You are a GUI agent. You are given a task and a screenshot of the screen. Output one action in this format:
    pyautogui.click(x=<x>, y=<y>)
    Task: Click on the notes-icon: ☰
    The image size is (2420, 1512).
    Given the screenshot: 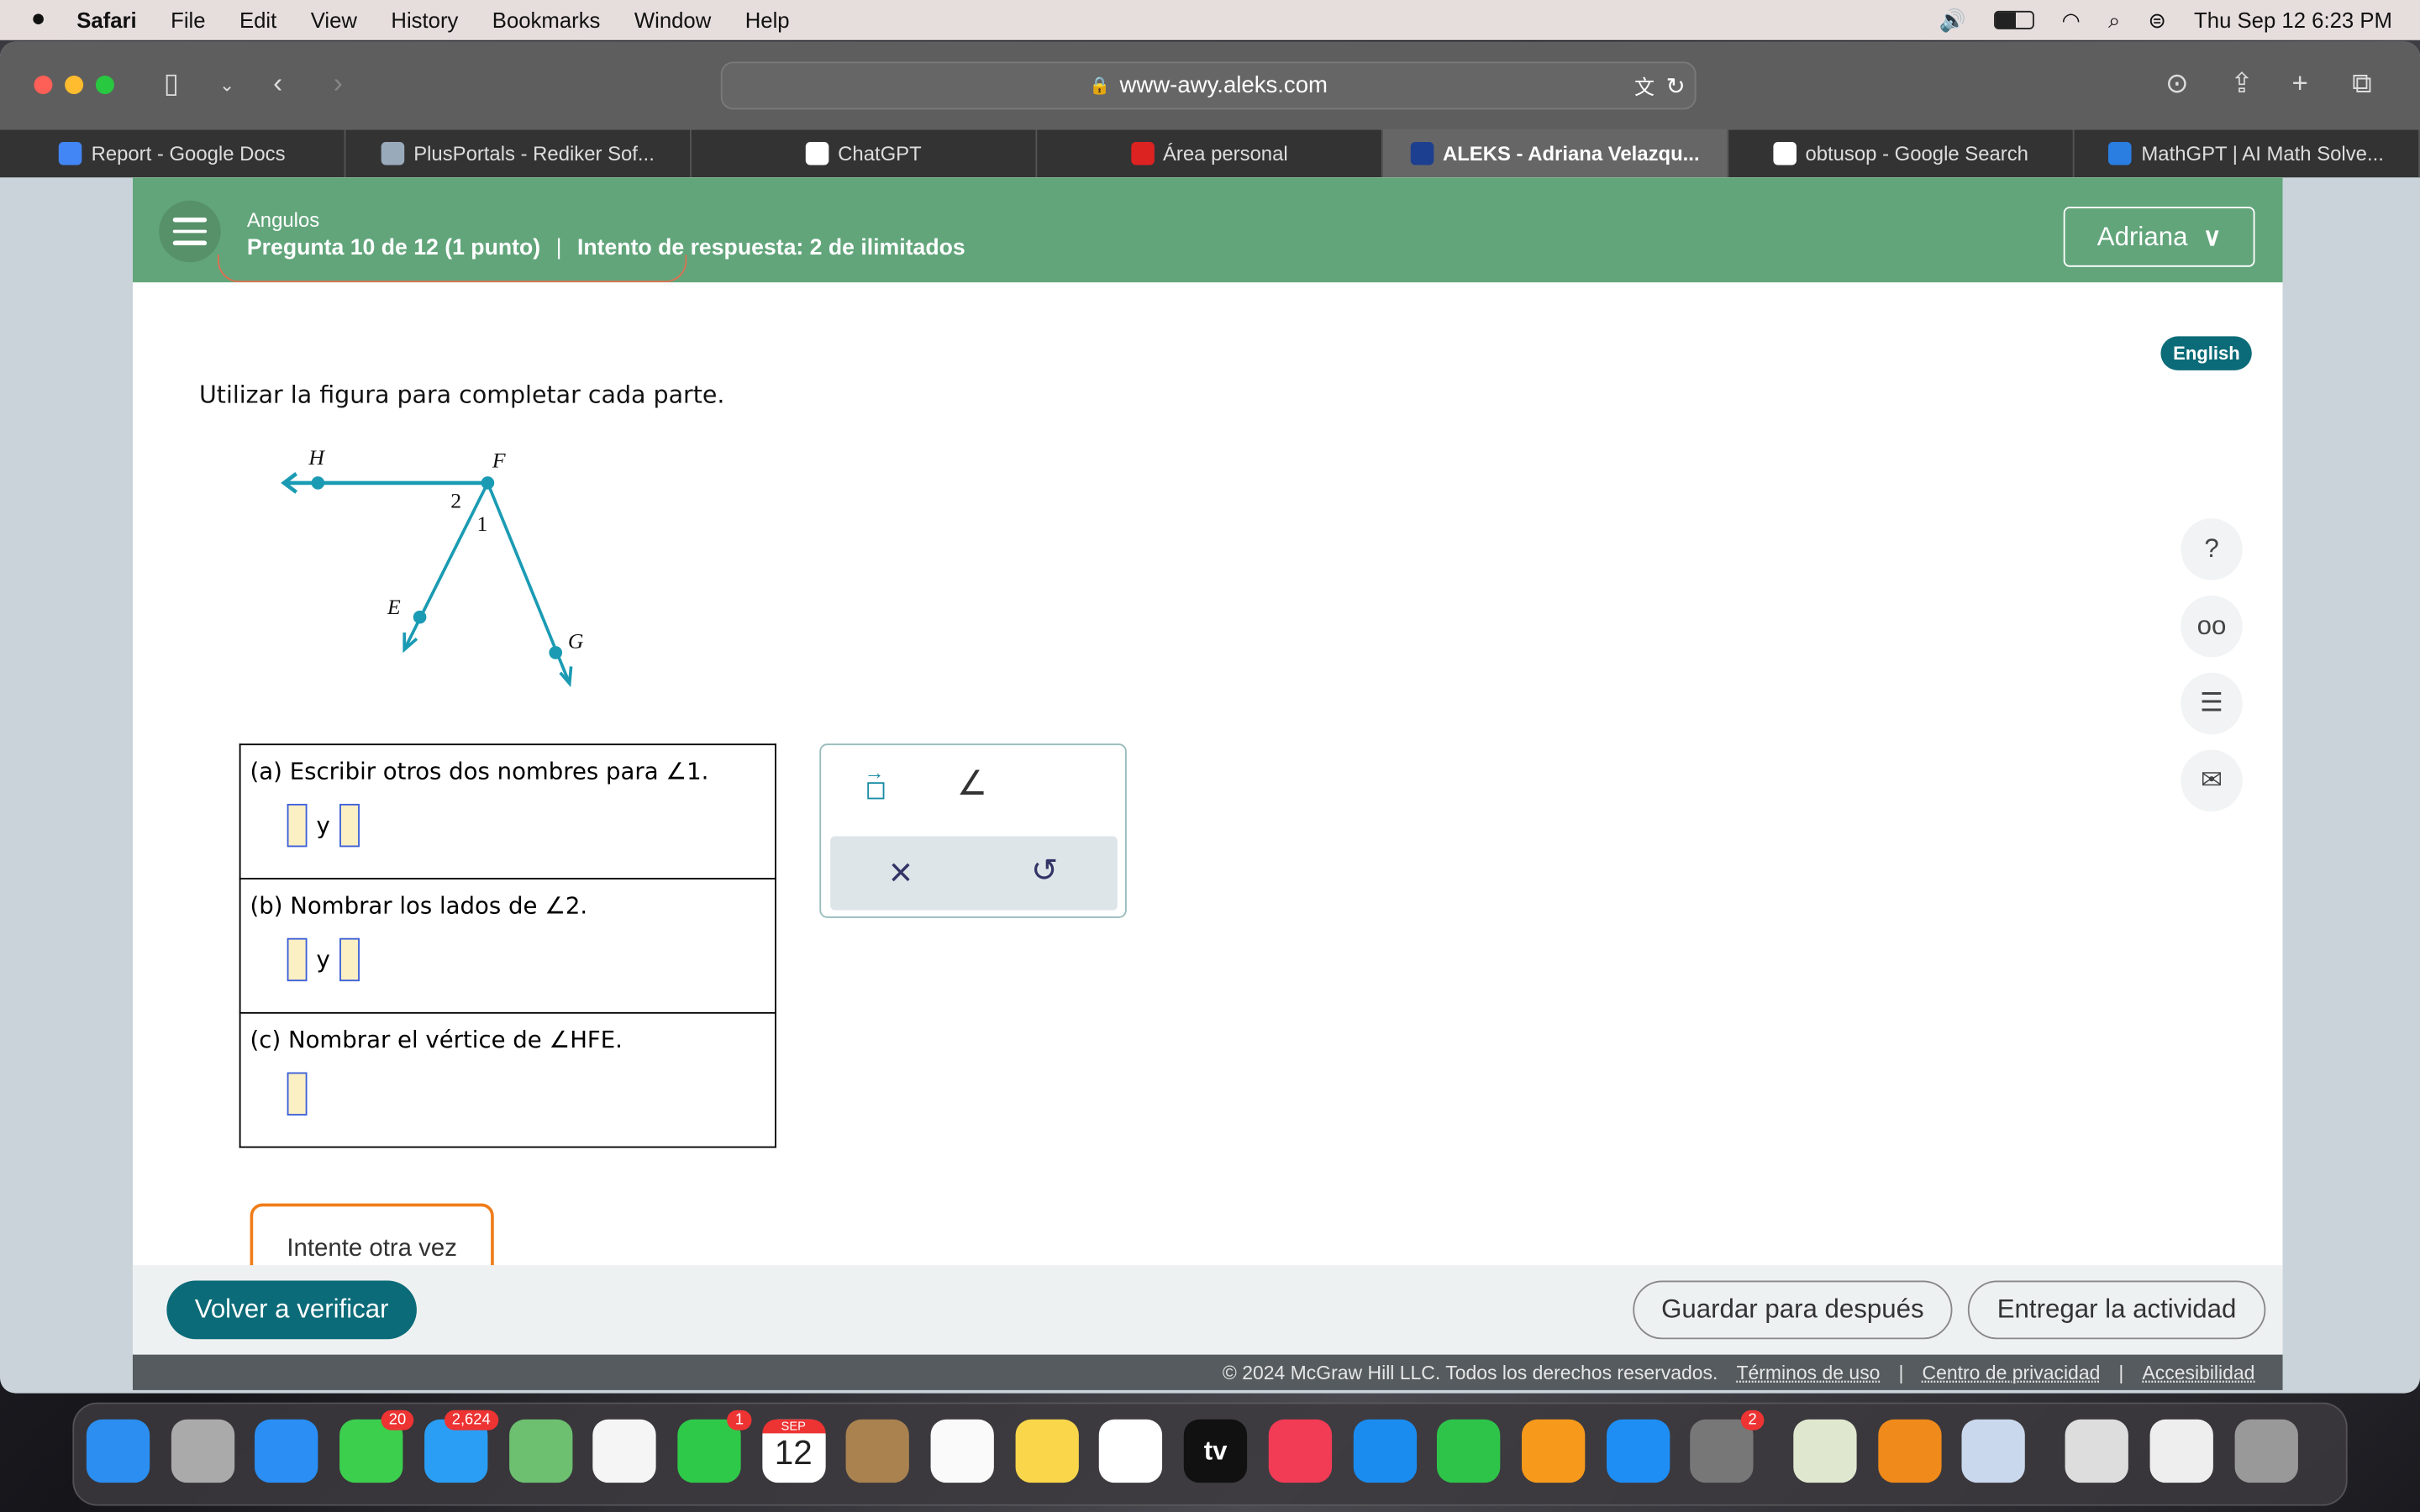 What is the action you would take?
    pyautogui.click(x=2212, y=703)
    